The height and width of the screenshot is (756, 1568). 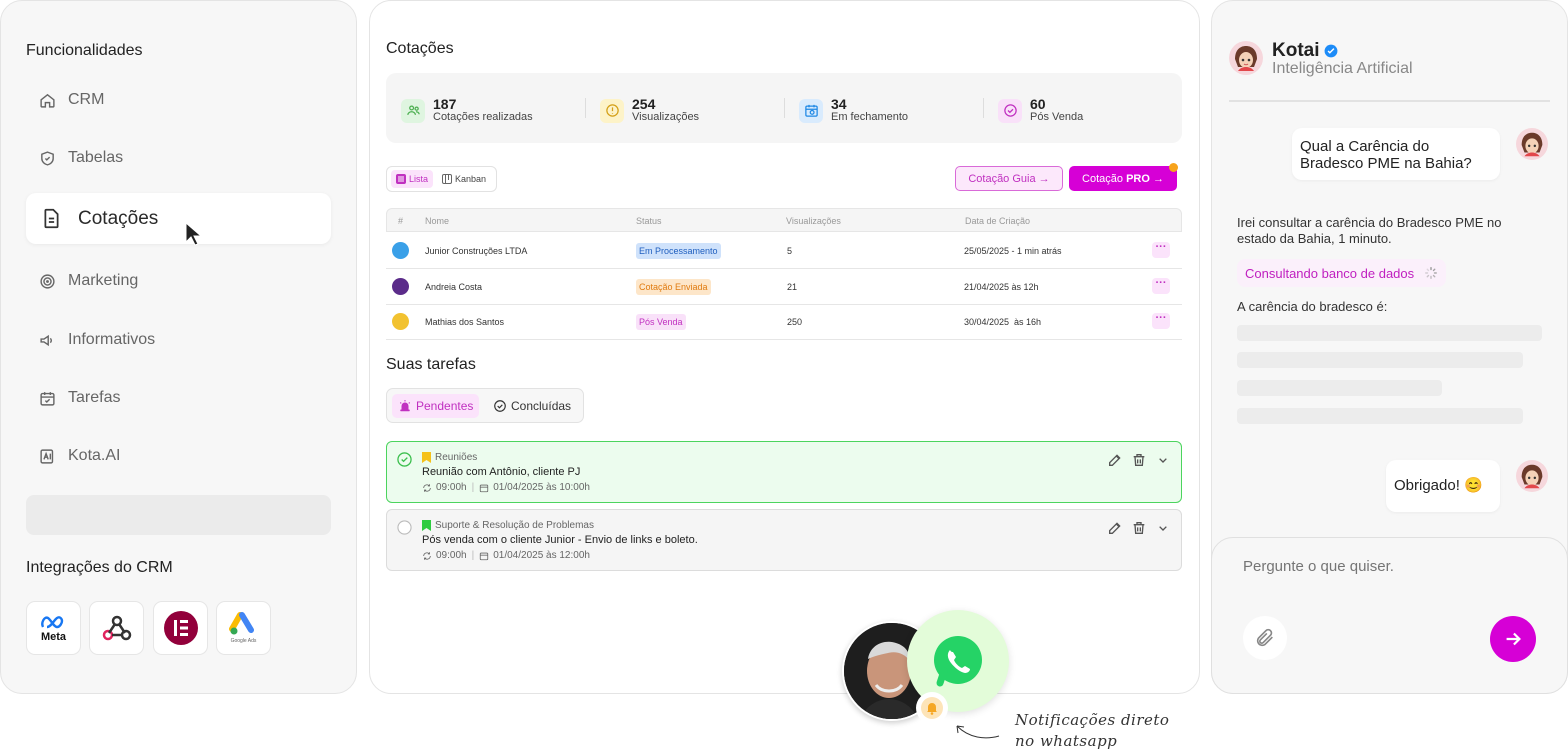 What do you see at coordinates (1138, 178) in the screenshot?
I see `pro-button-bold: PRO` at bounding box center [1138, 178].